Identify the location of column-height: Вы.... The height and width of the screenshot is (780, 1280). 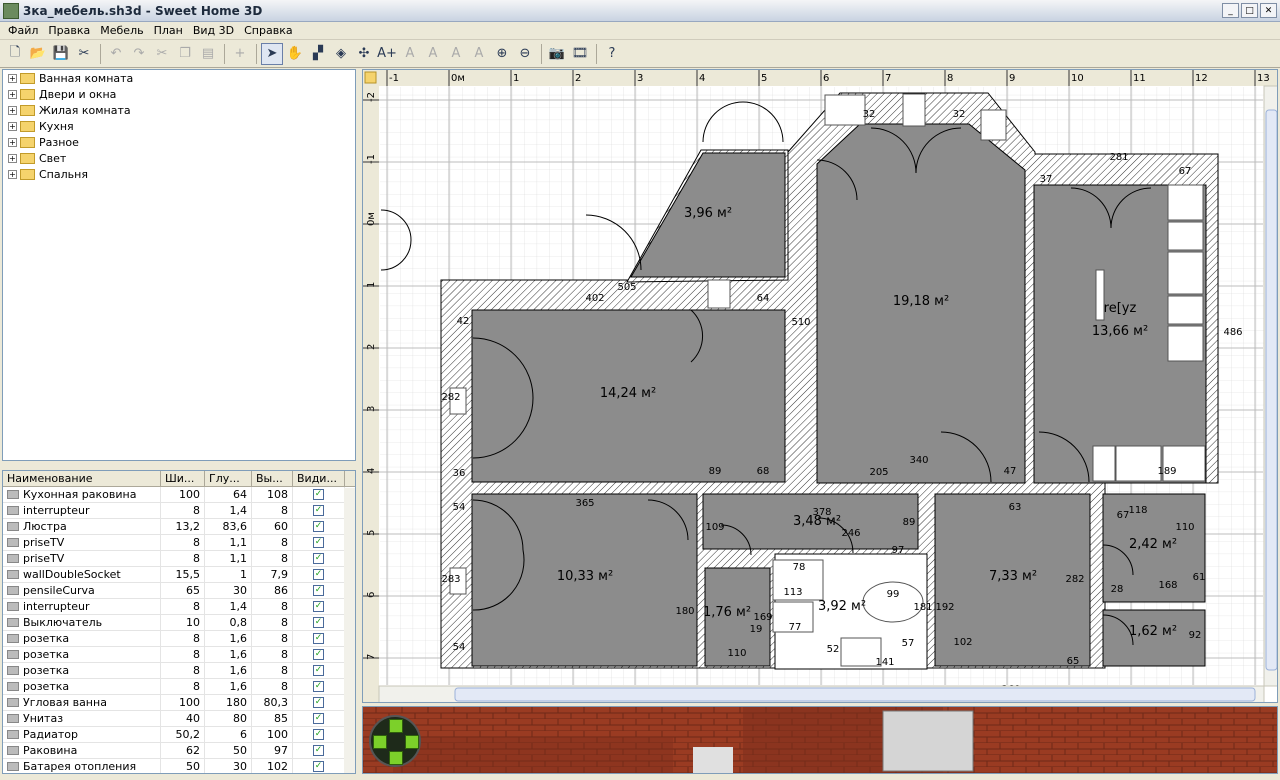
(272, 478).